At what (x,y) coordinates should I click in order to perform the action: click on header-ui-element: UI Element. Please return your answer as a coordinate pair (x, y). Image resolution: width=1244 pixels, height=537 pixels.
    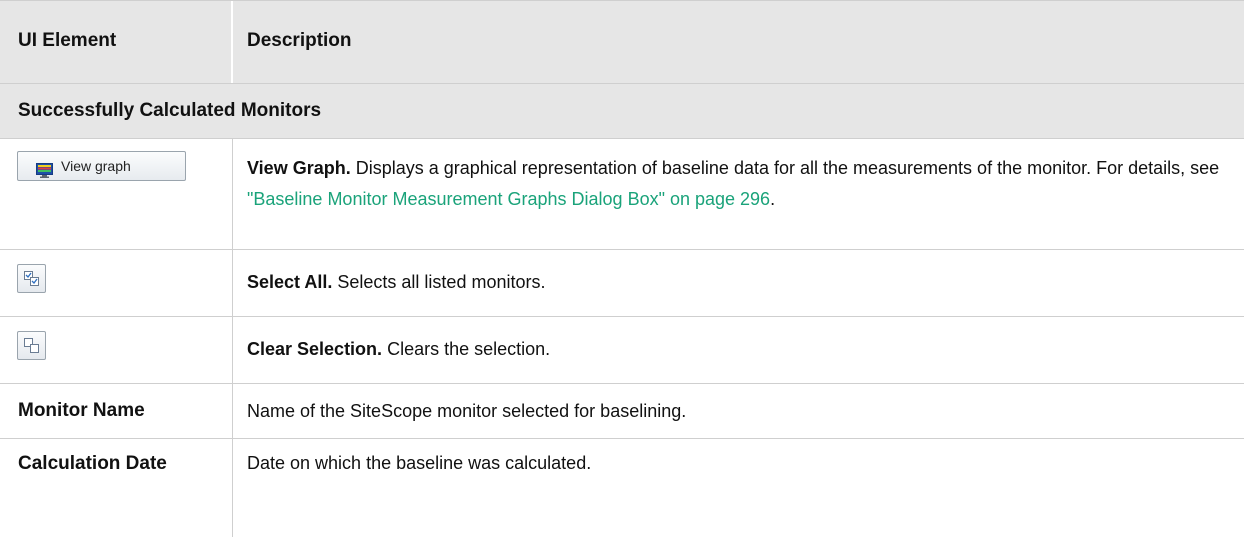
    Looking at the image, I should click on (116, 42).